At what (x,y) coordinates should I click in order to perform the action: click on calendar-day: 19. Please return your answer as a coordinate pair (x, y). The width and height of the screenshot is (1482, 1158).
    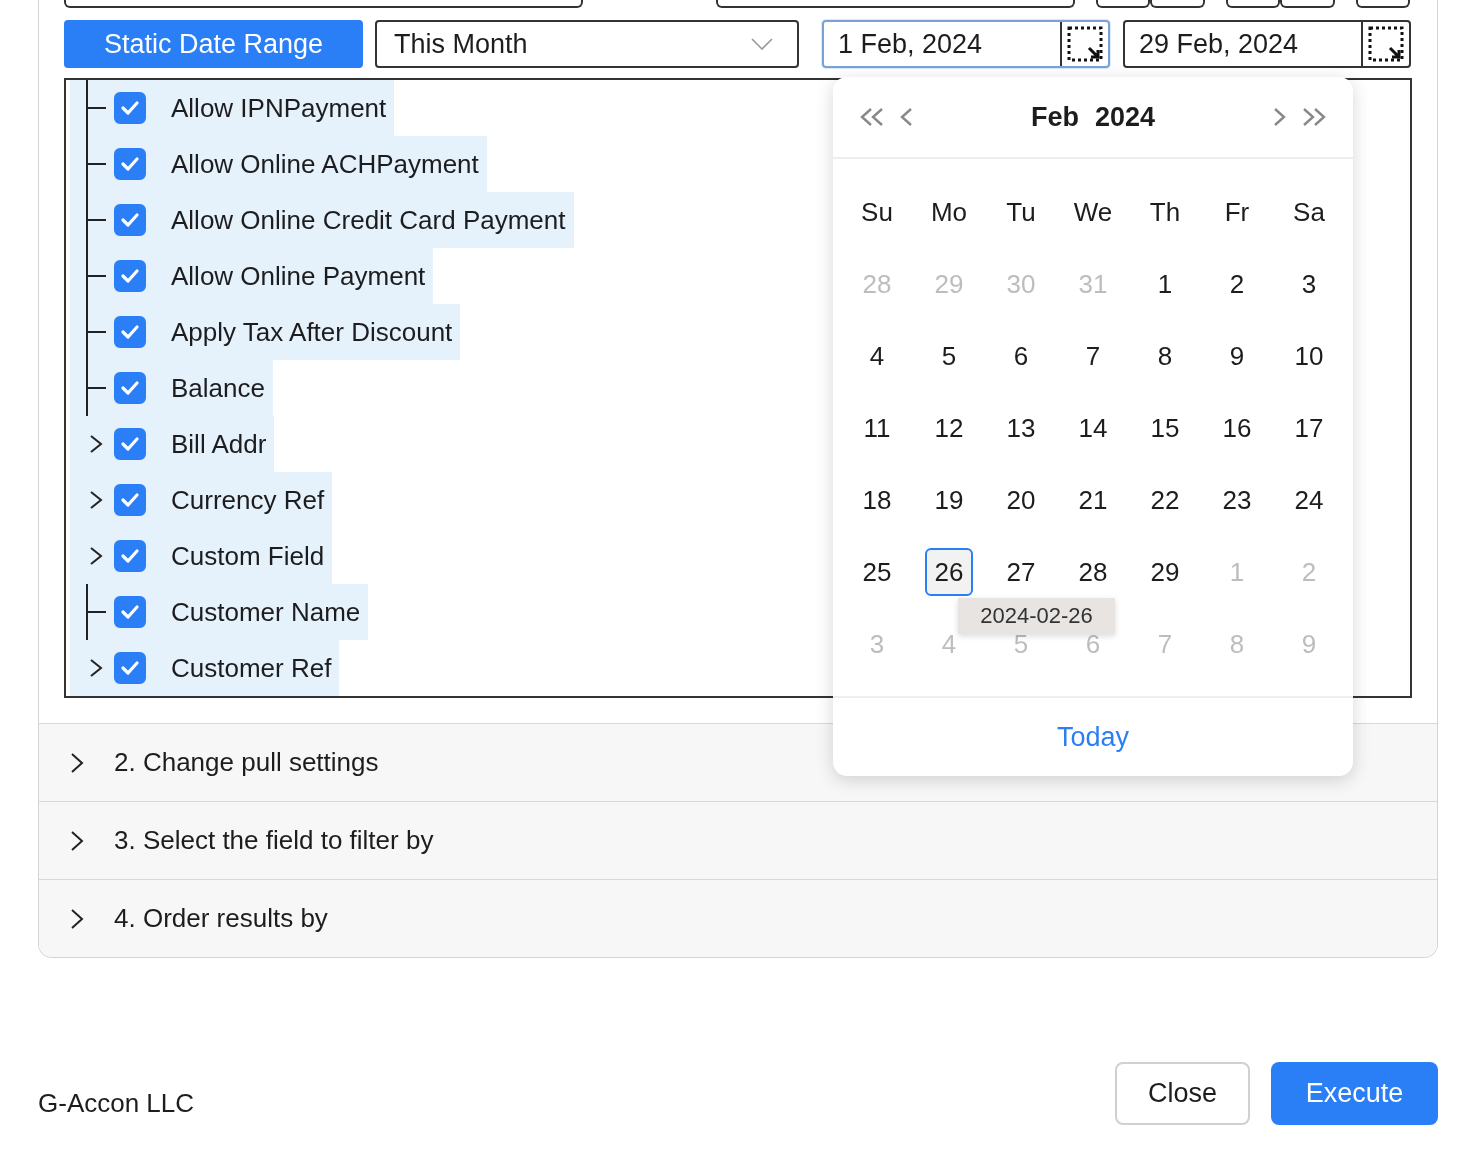
    Looking at the image, I should click on (949, 500).